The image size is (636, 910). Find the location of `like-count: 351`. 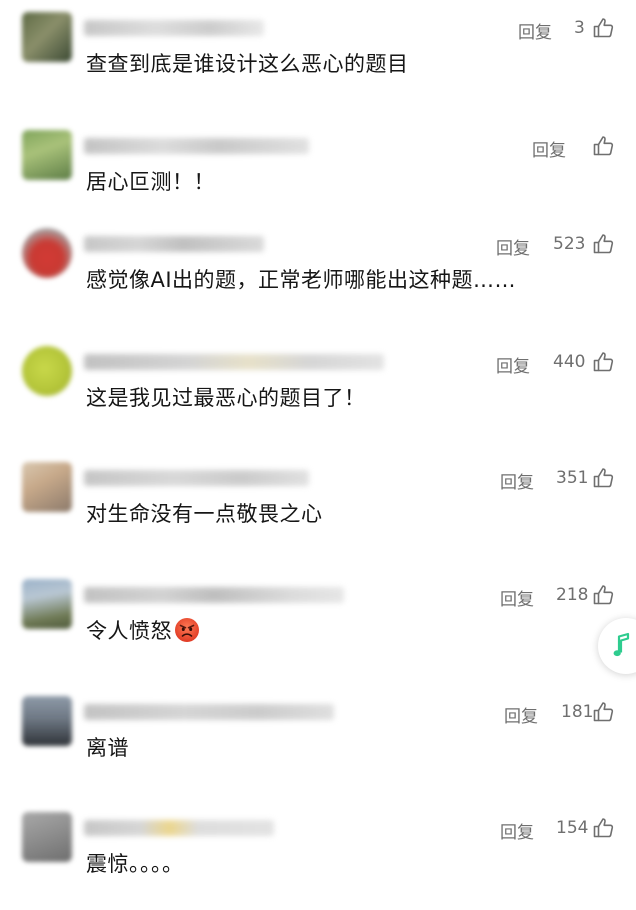

like-count: 351 is located at coordinates (572, 478).